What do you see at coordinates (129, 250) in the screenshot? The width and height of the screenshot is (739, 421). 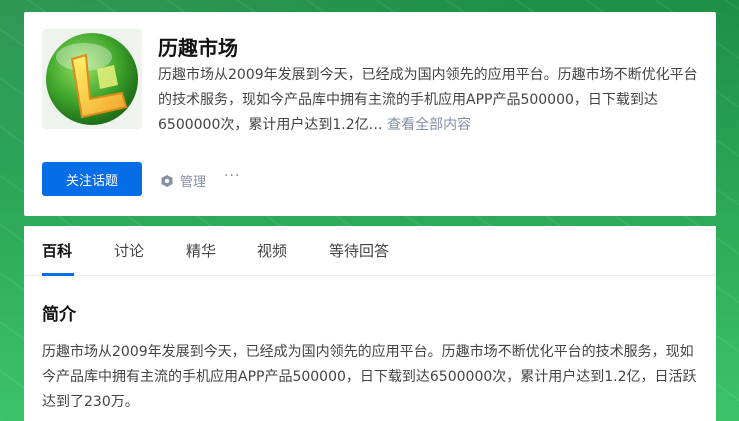 I see `tab-discussion: 讨论` at bounding box center [129, 250].